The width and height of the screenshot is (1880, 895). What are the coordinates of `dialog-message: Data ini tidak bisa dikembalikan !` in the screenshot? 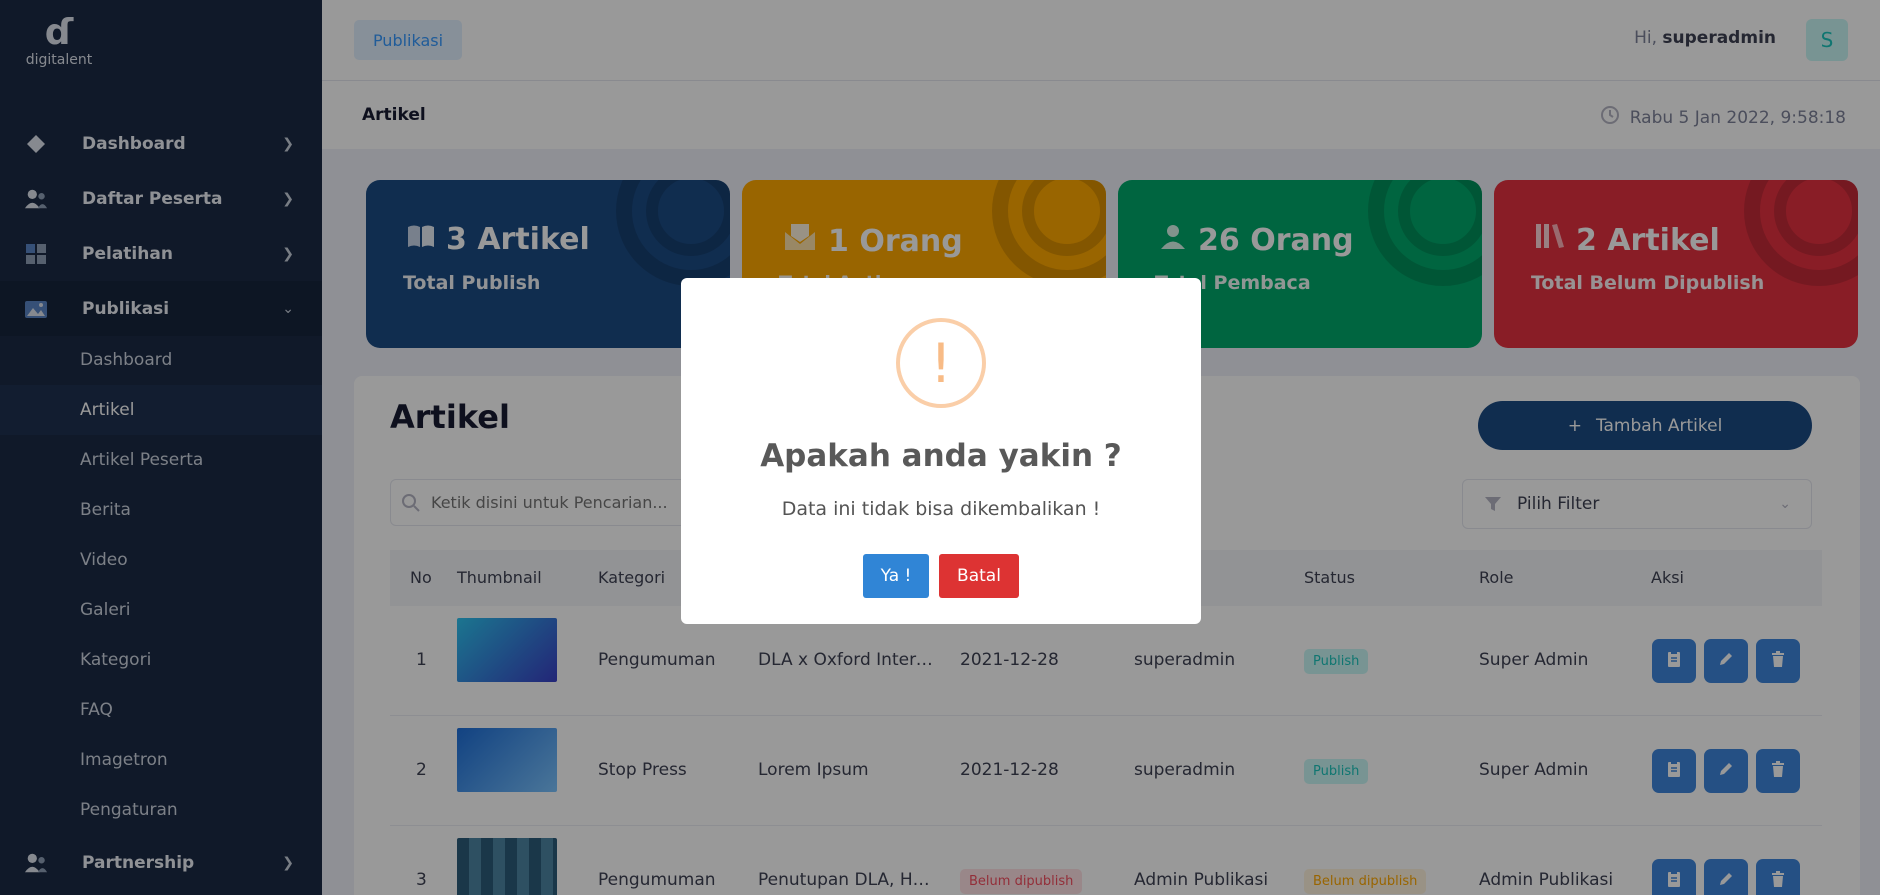 It's located at (941, 509).